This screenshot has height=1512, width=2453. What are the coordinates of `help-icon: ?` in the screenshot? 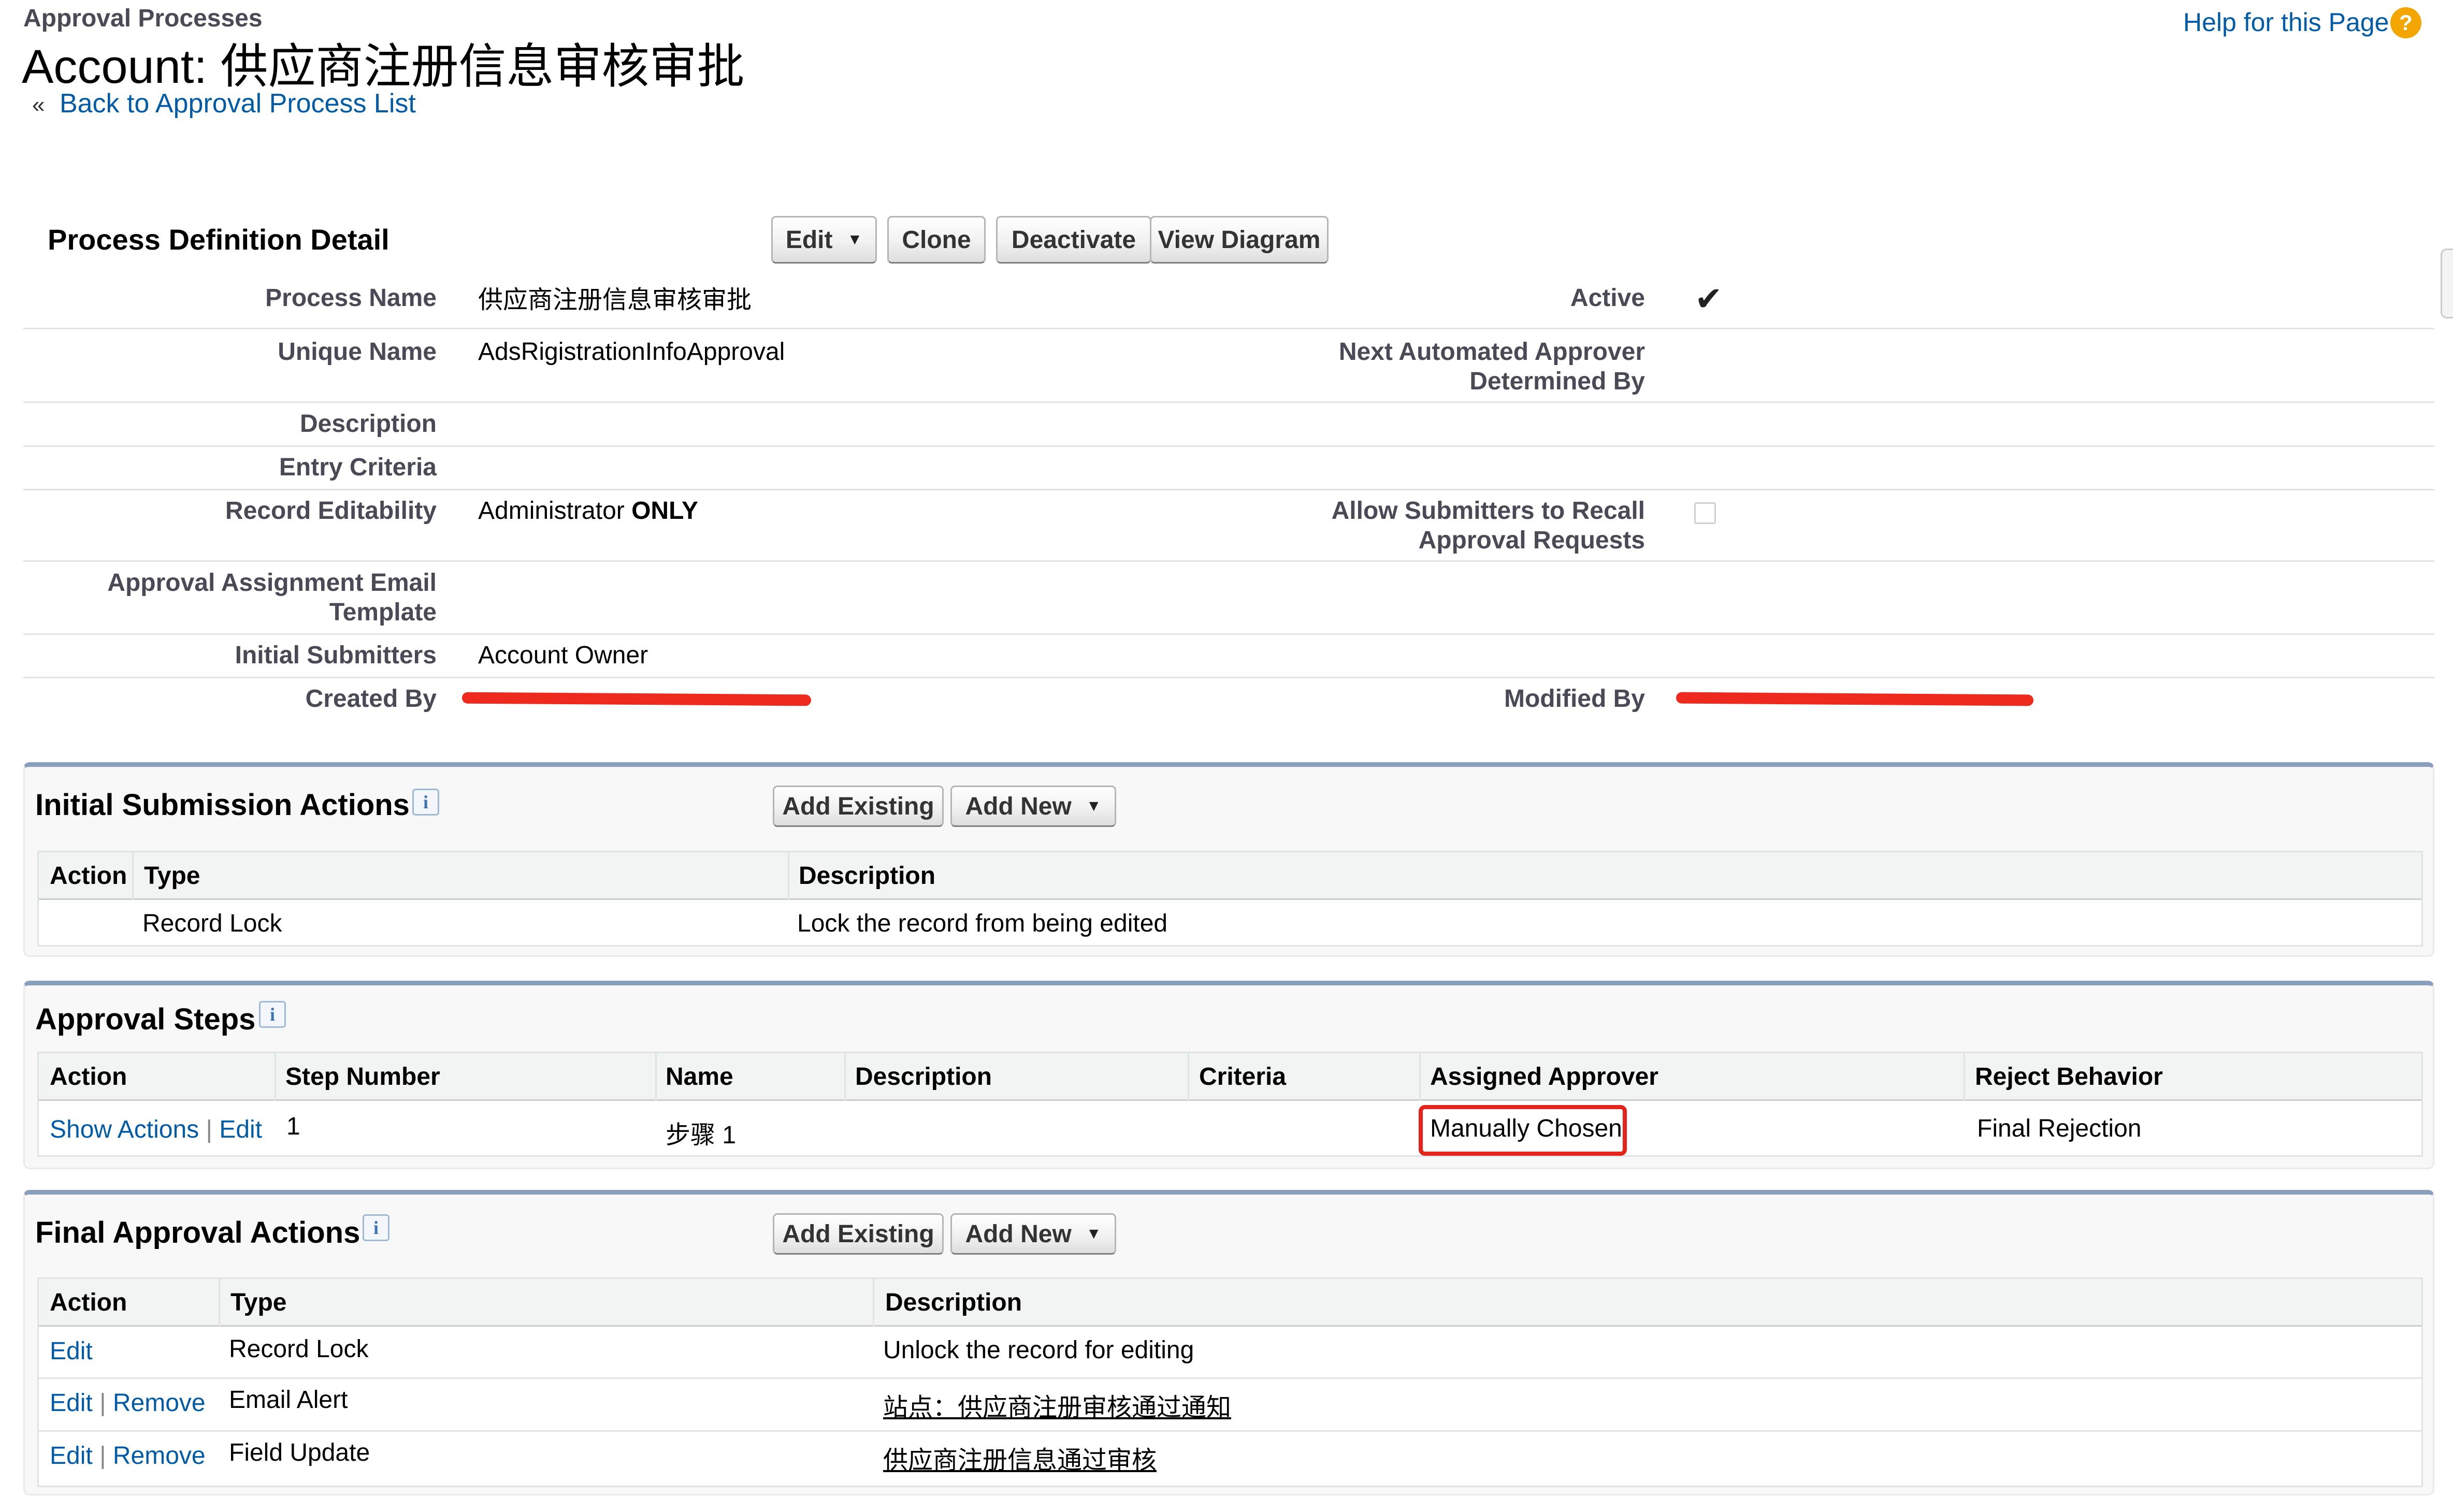 It's located at (2405, 22).